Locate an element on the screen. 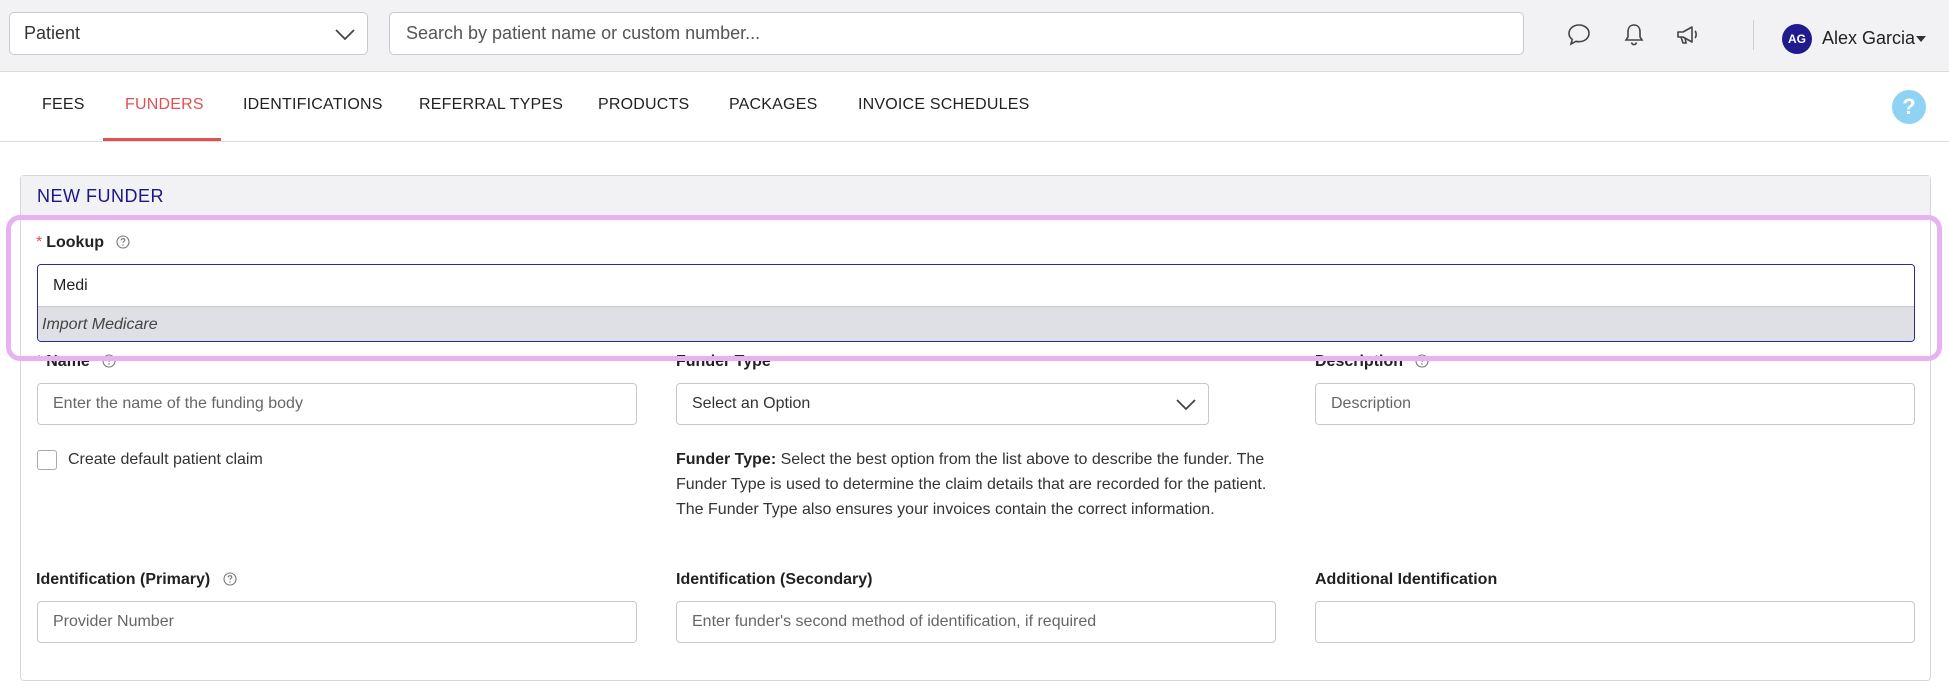 Image resolution: width=1949 pixels, height=700 pixels. tab-products: PRODUCTS is located at coordinates (643, 105).